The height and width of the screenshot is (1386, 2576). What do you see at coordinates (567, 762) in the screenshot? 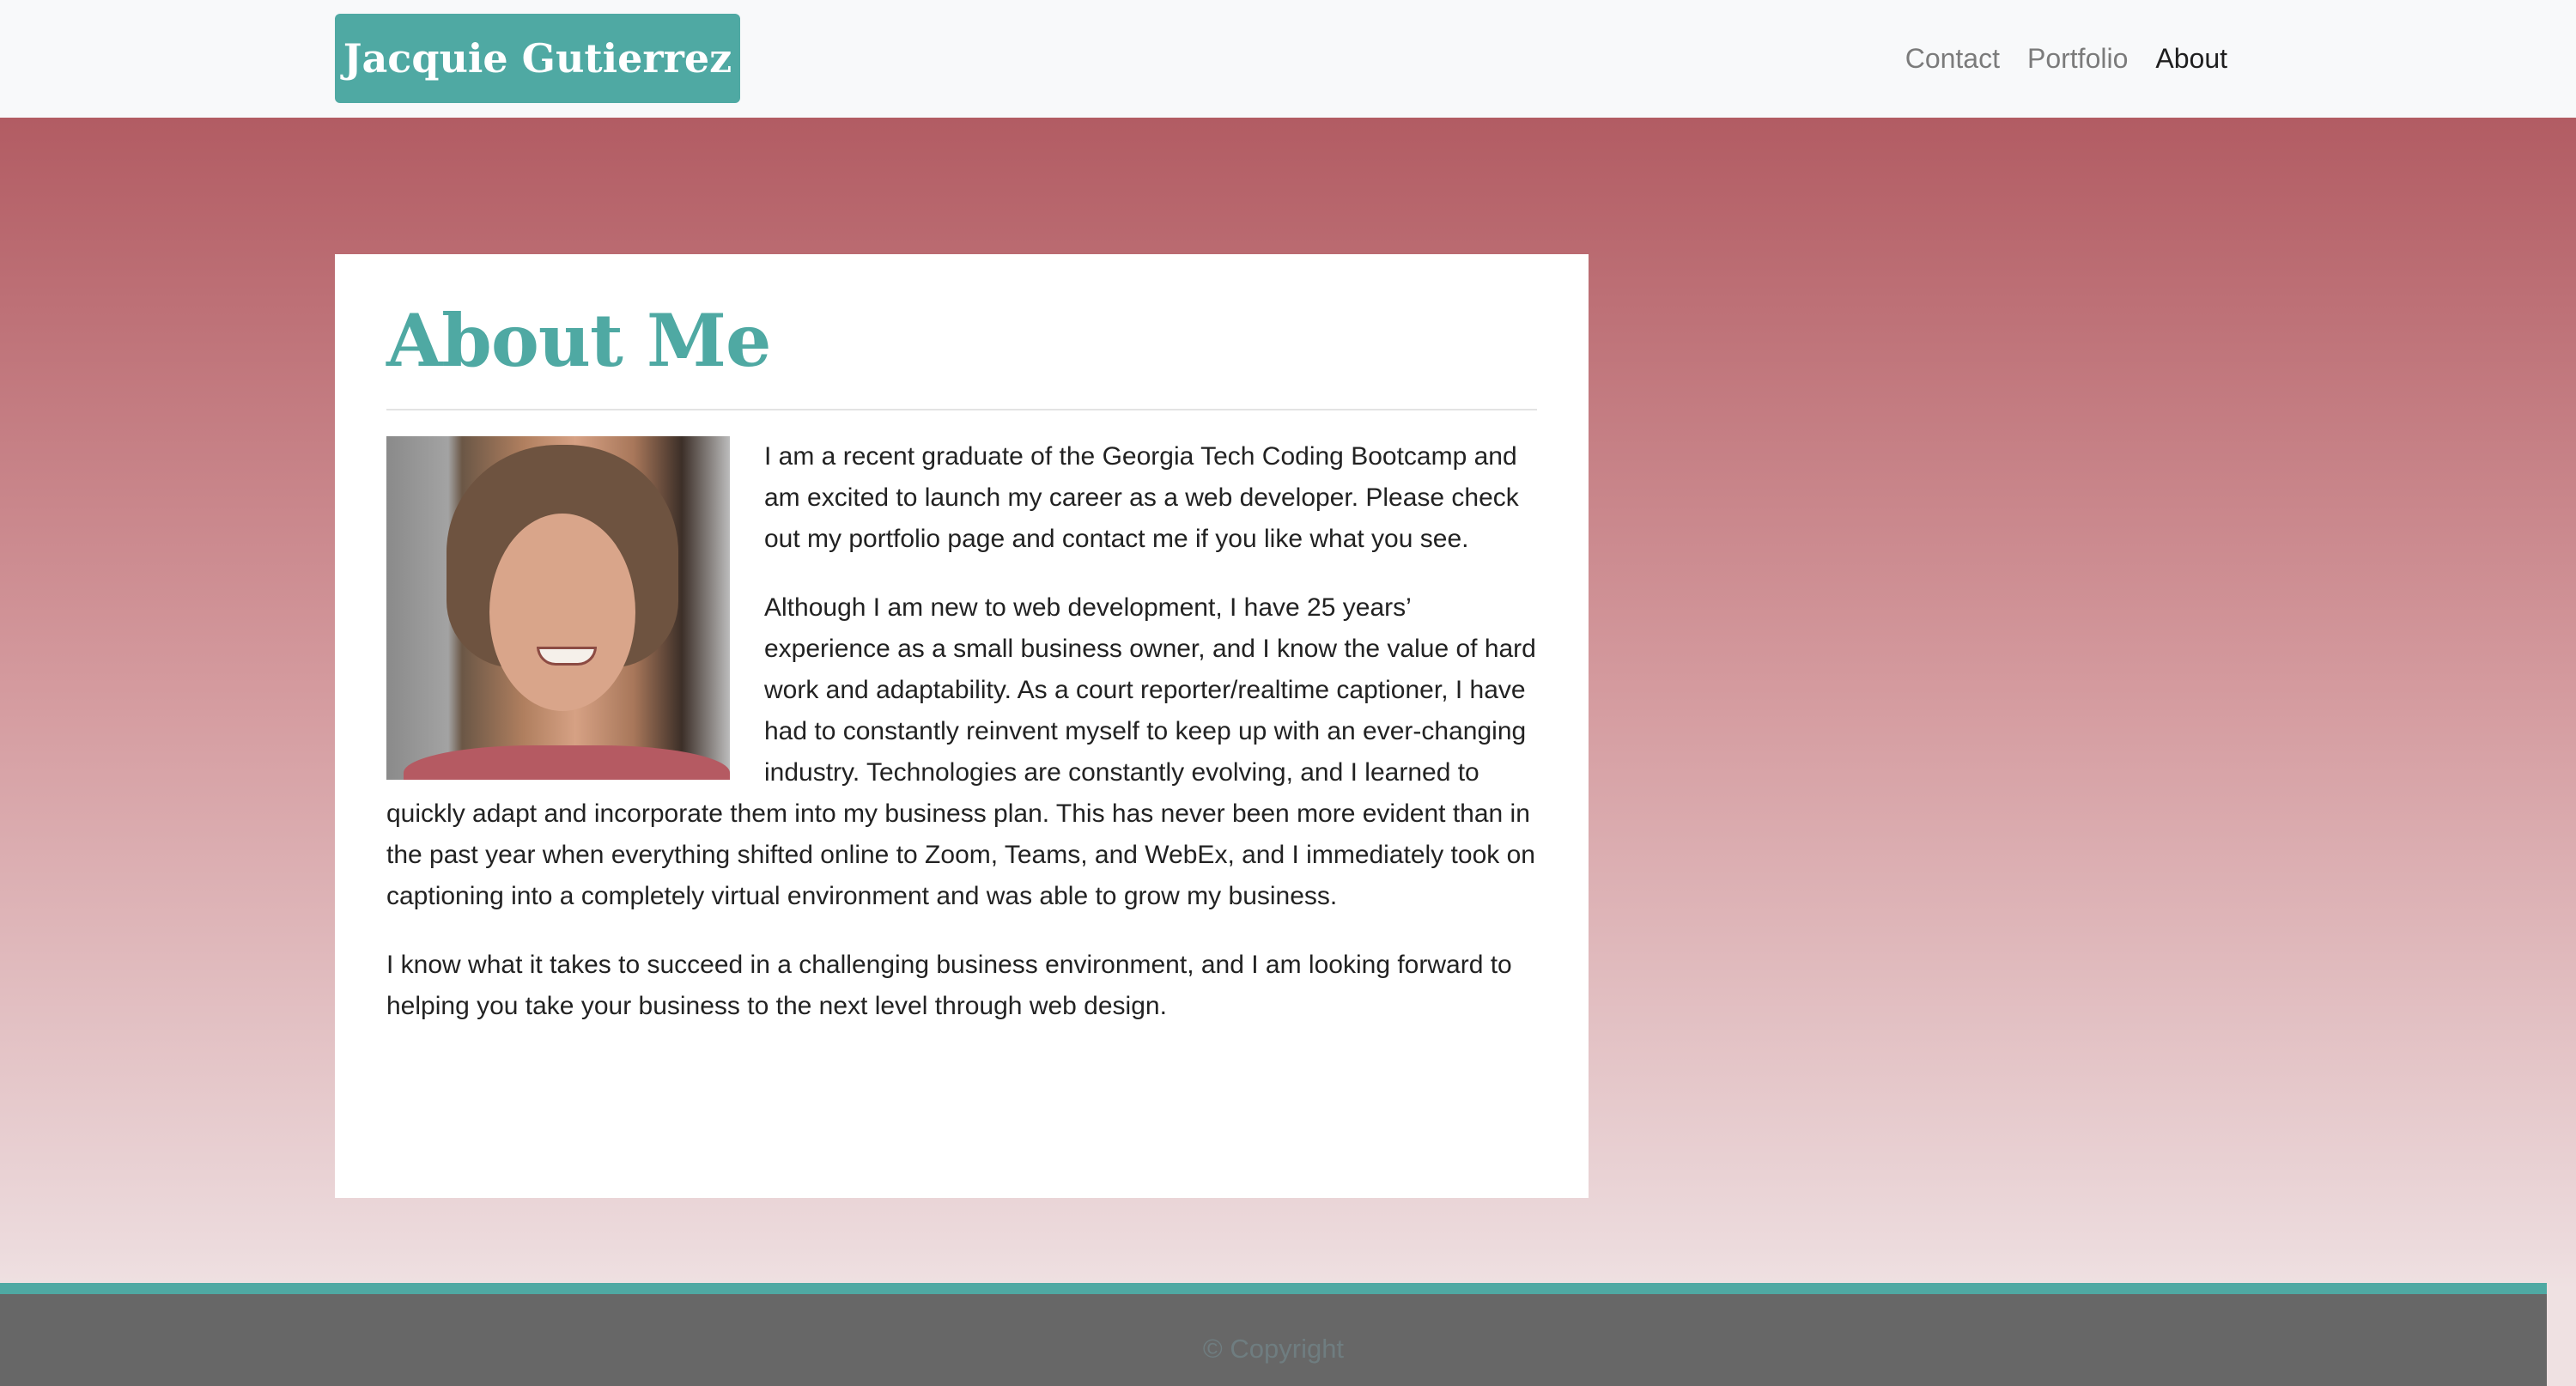
I see `photo-shirt-shape` at bounding box center [567, 762].